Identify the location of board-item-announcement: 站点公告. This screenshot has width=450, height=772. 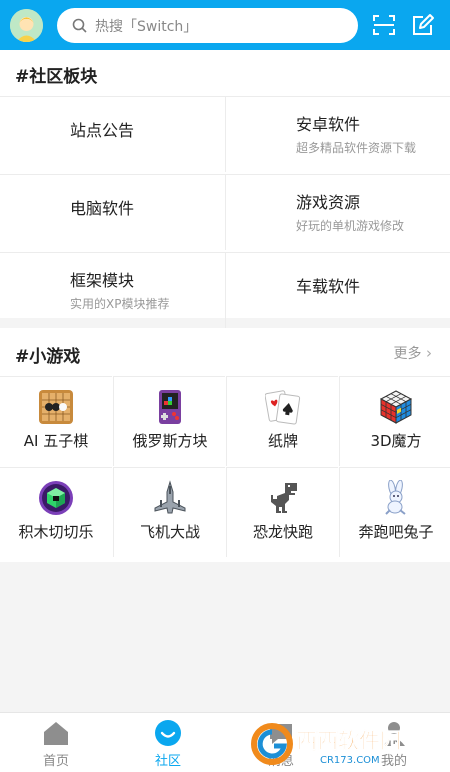
(112, 134).